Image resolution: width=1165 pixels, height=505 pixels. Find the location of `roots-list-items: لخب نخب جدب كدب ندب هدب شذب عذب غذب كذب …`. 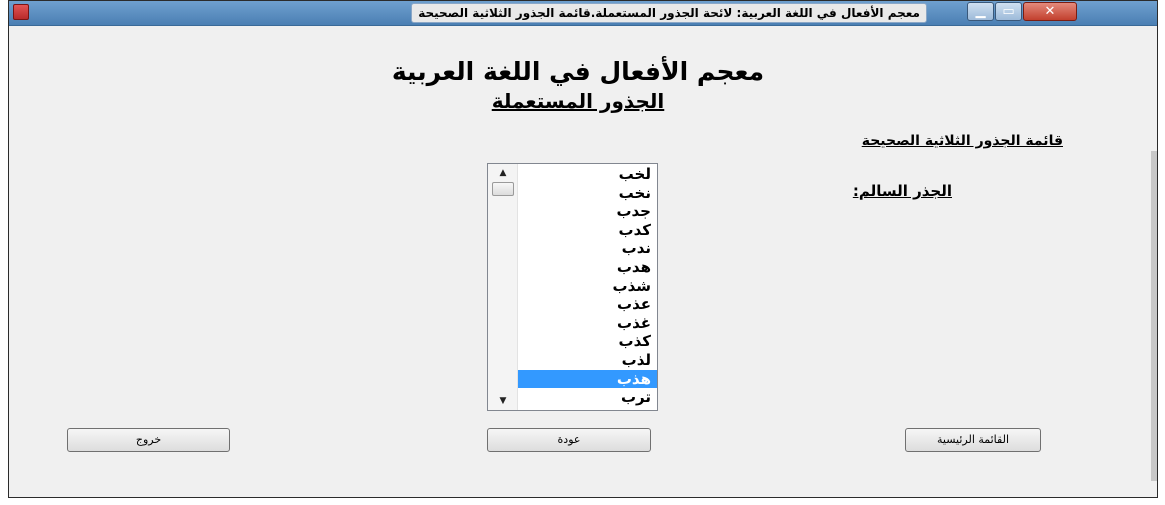

roots-list-items: لخب نخب جدب كدب ندب هدب شذب عذب غذب كذب … is located at coordinates (587, 286).